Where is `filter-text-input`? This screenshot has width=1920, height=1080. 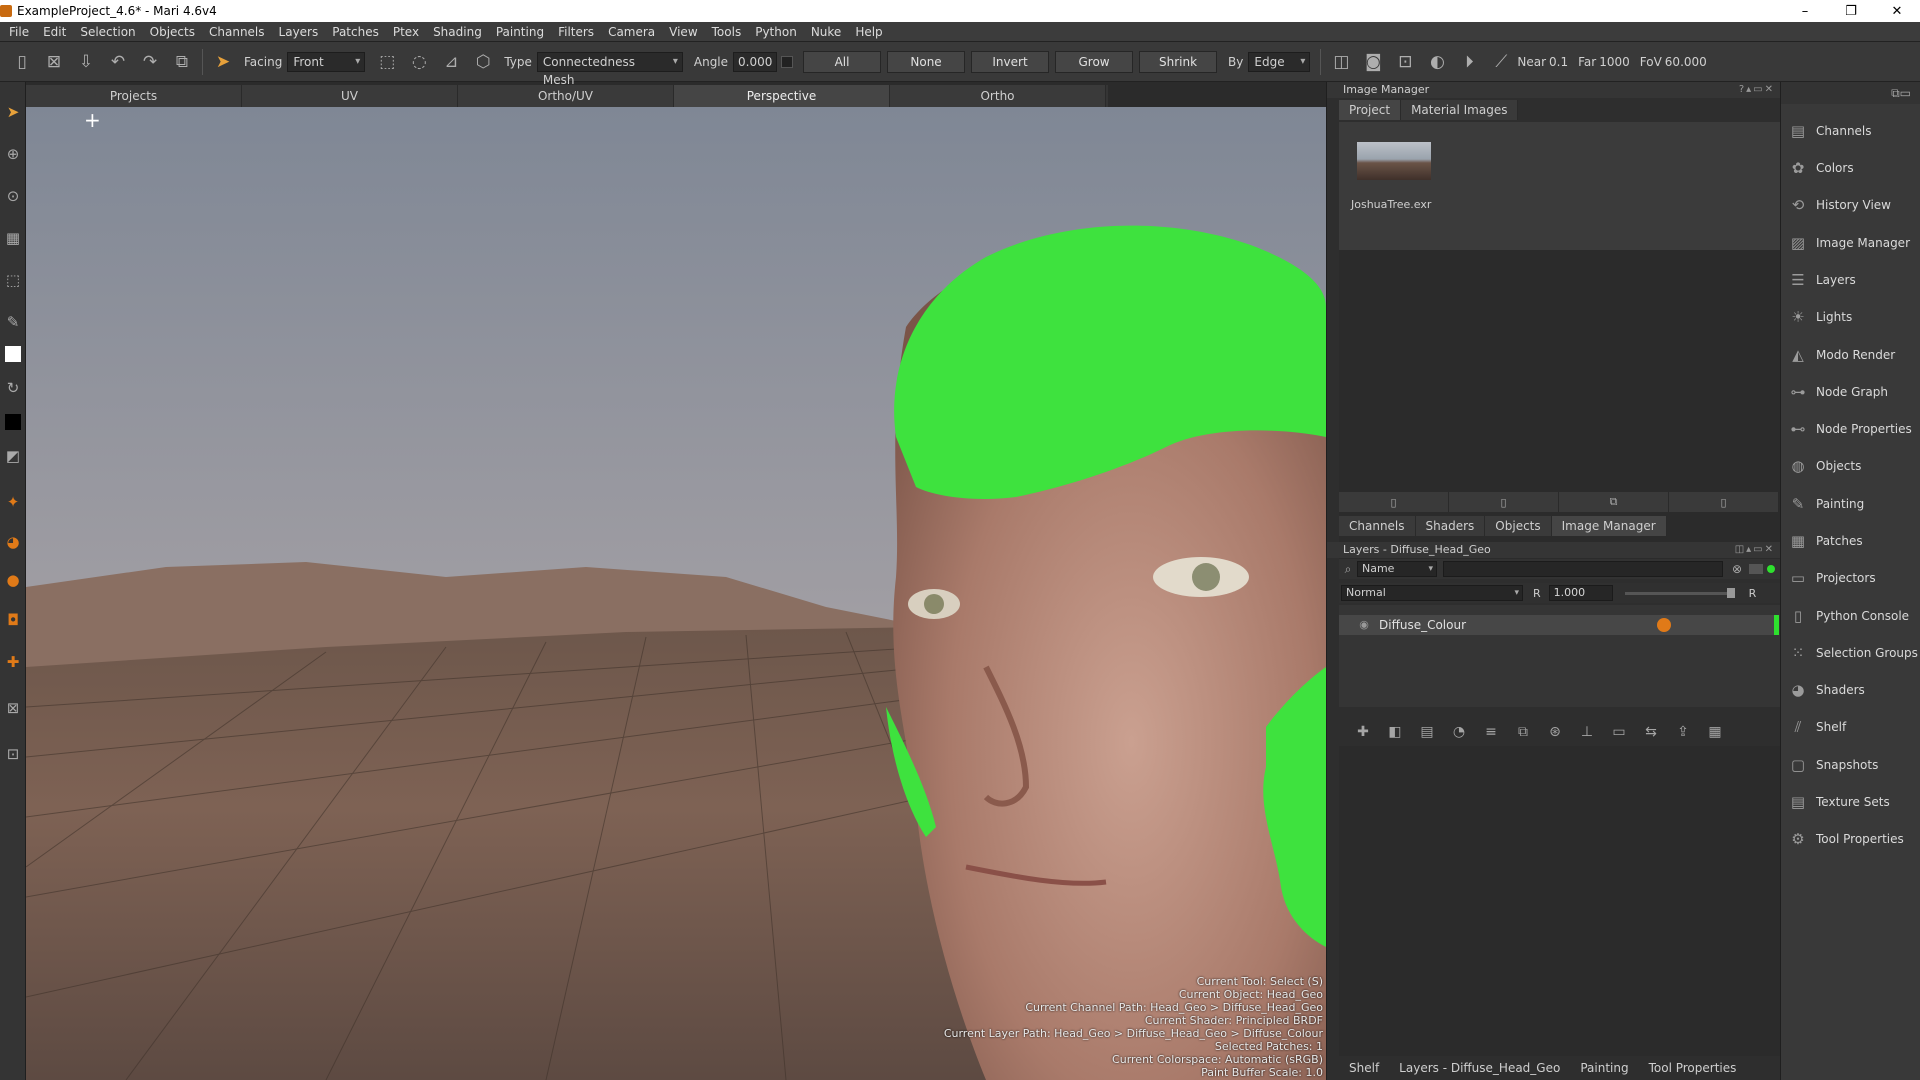 filter-text-input is located at coordinates (1583, 569).